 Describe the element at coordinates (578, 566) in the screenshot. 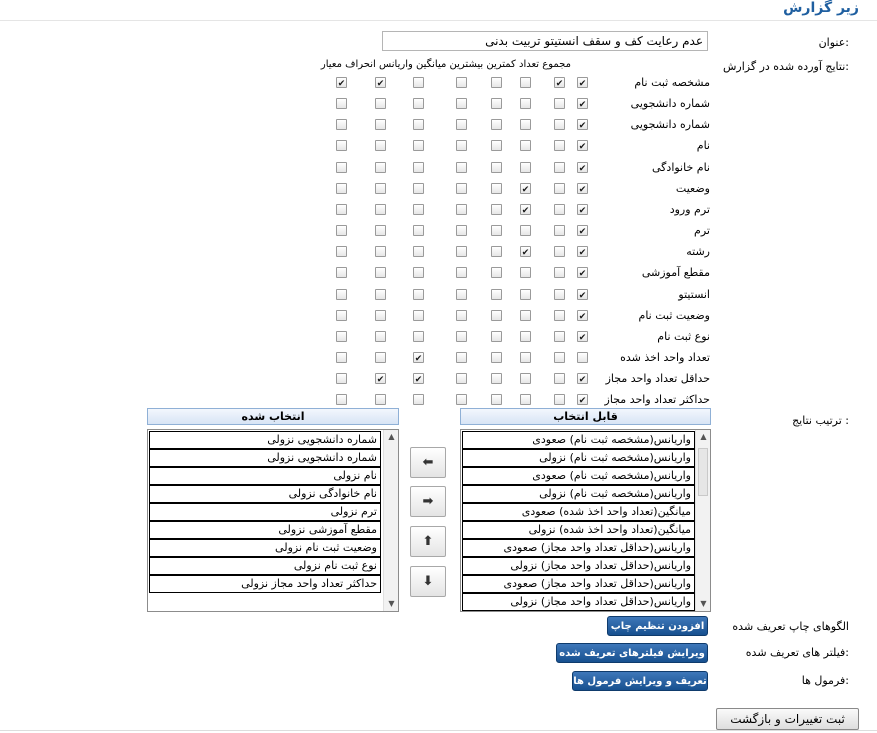

I see `list-item: واریانس(حداقل تعداد واحد مجاز) نزولی` at that location.